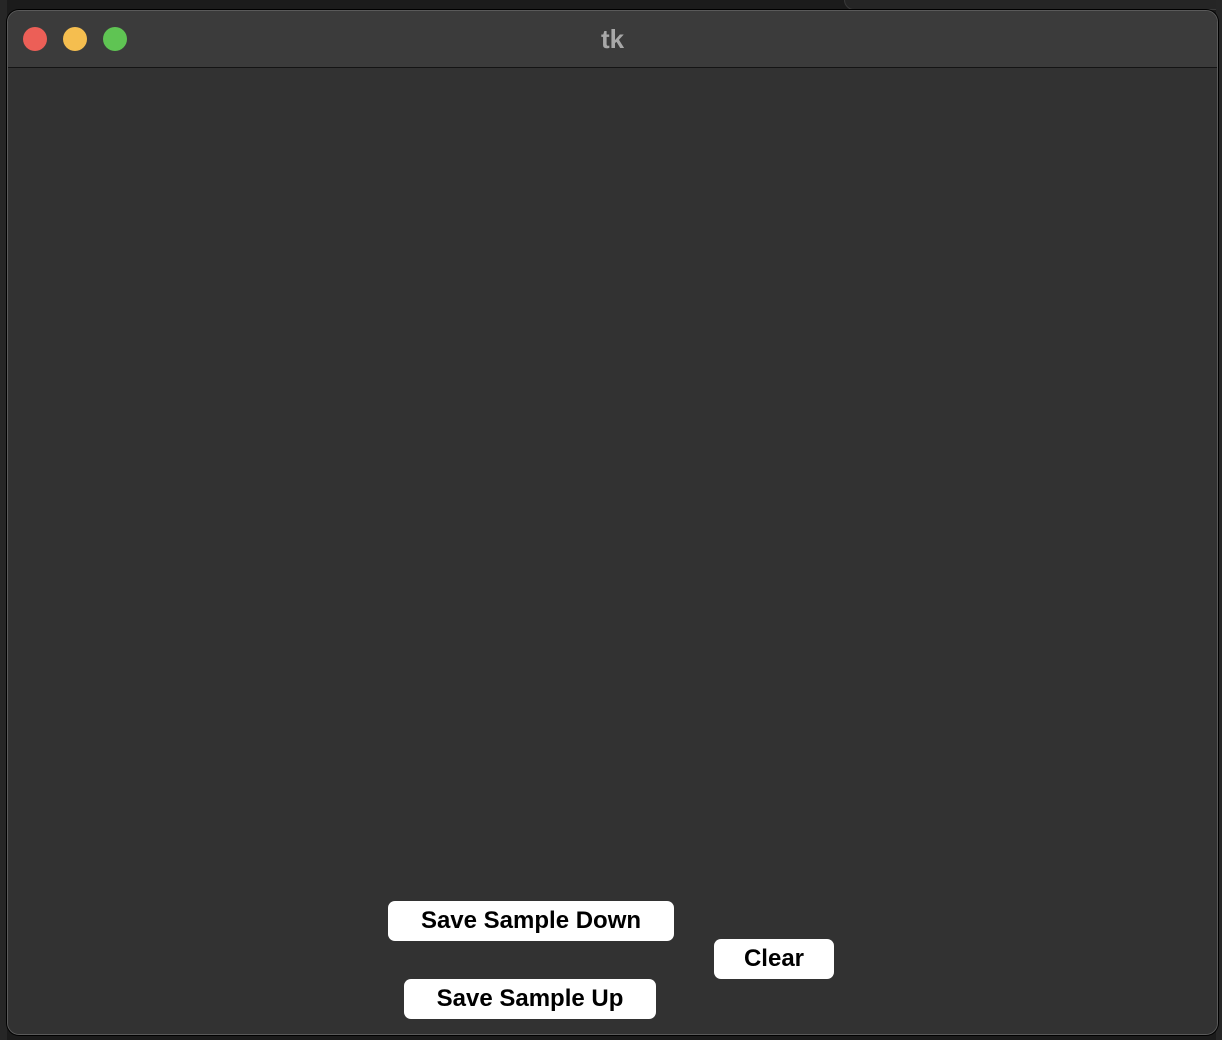  I want to click on save-sample-up-button: Save Sample Up, so click(530, 999).